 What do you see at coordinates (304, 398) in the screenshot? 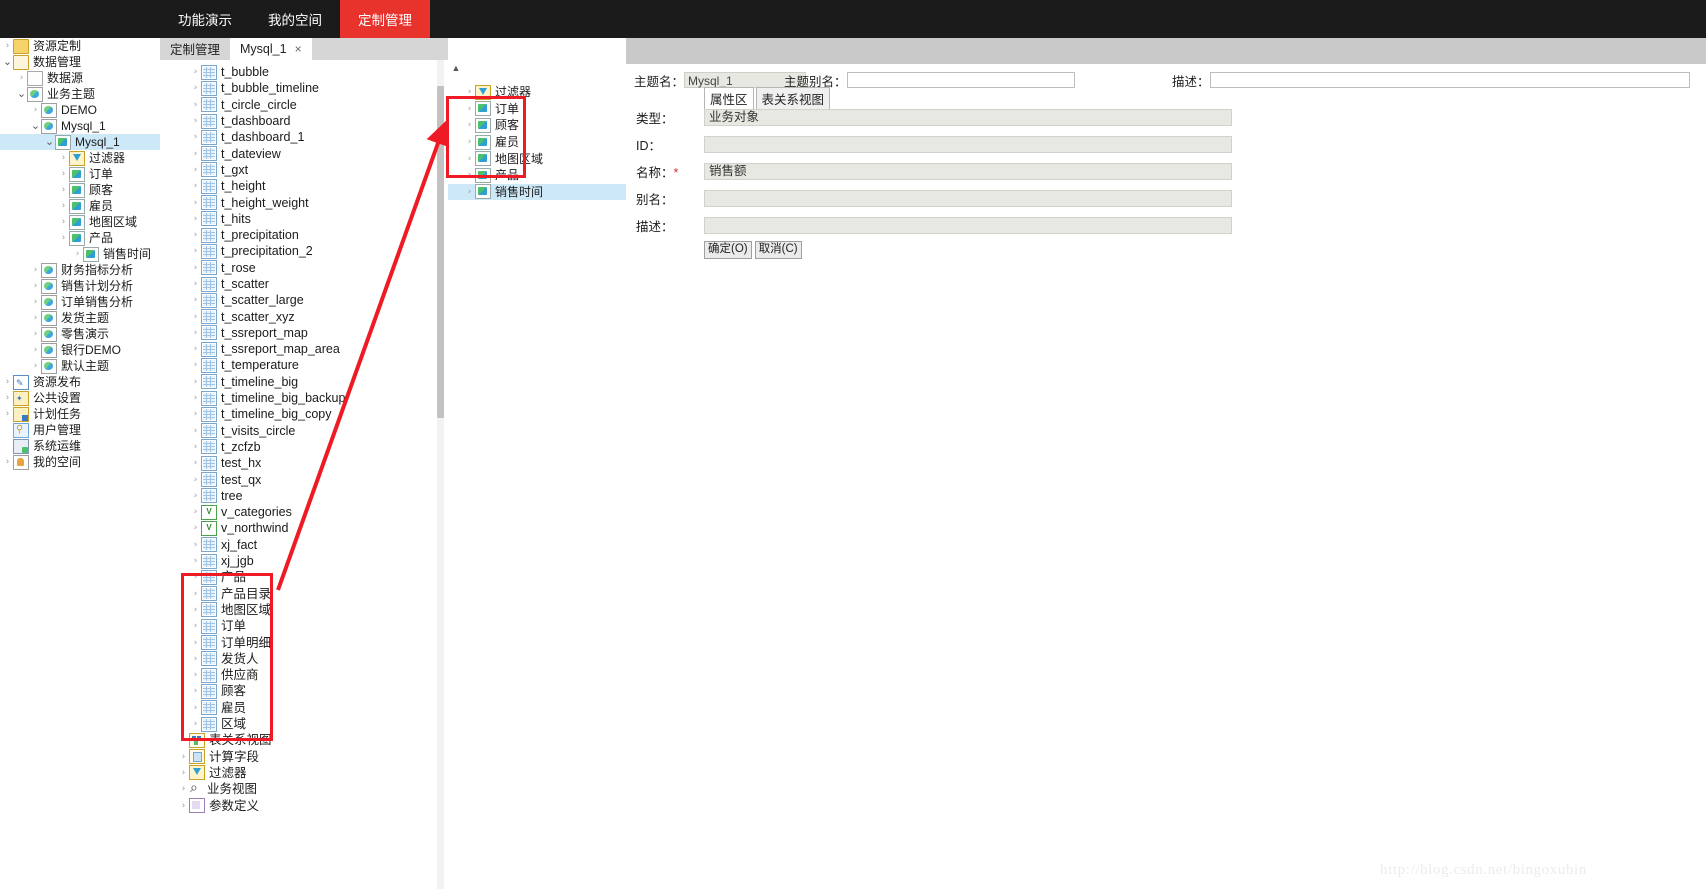
I see `tree-item: › t_timeline_big_backup` at bounding box center [304, 398].